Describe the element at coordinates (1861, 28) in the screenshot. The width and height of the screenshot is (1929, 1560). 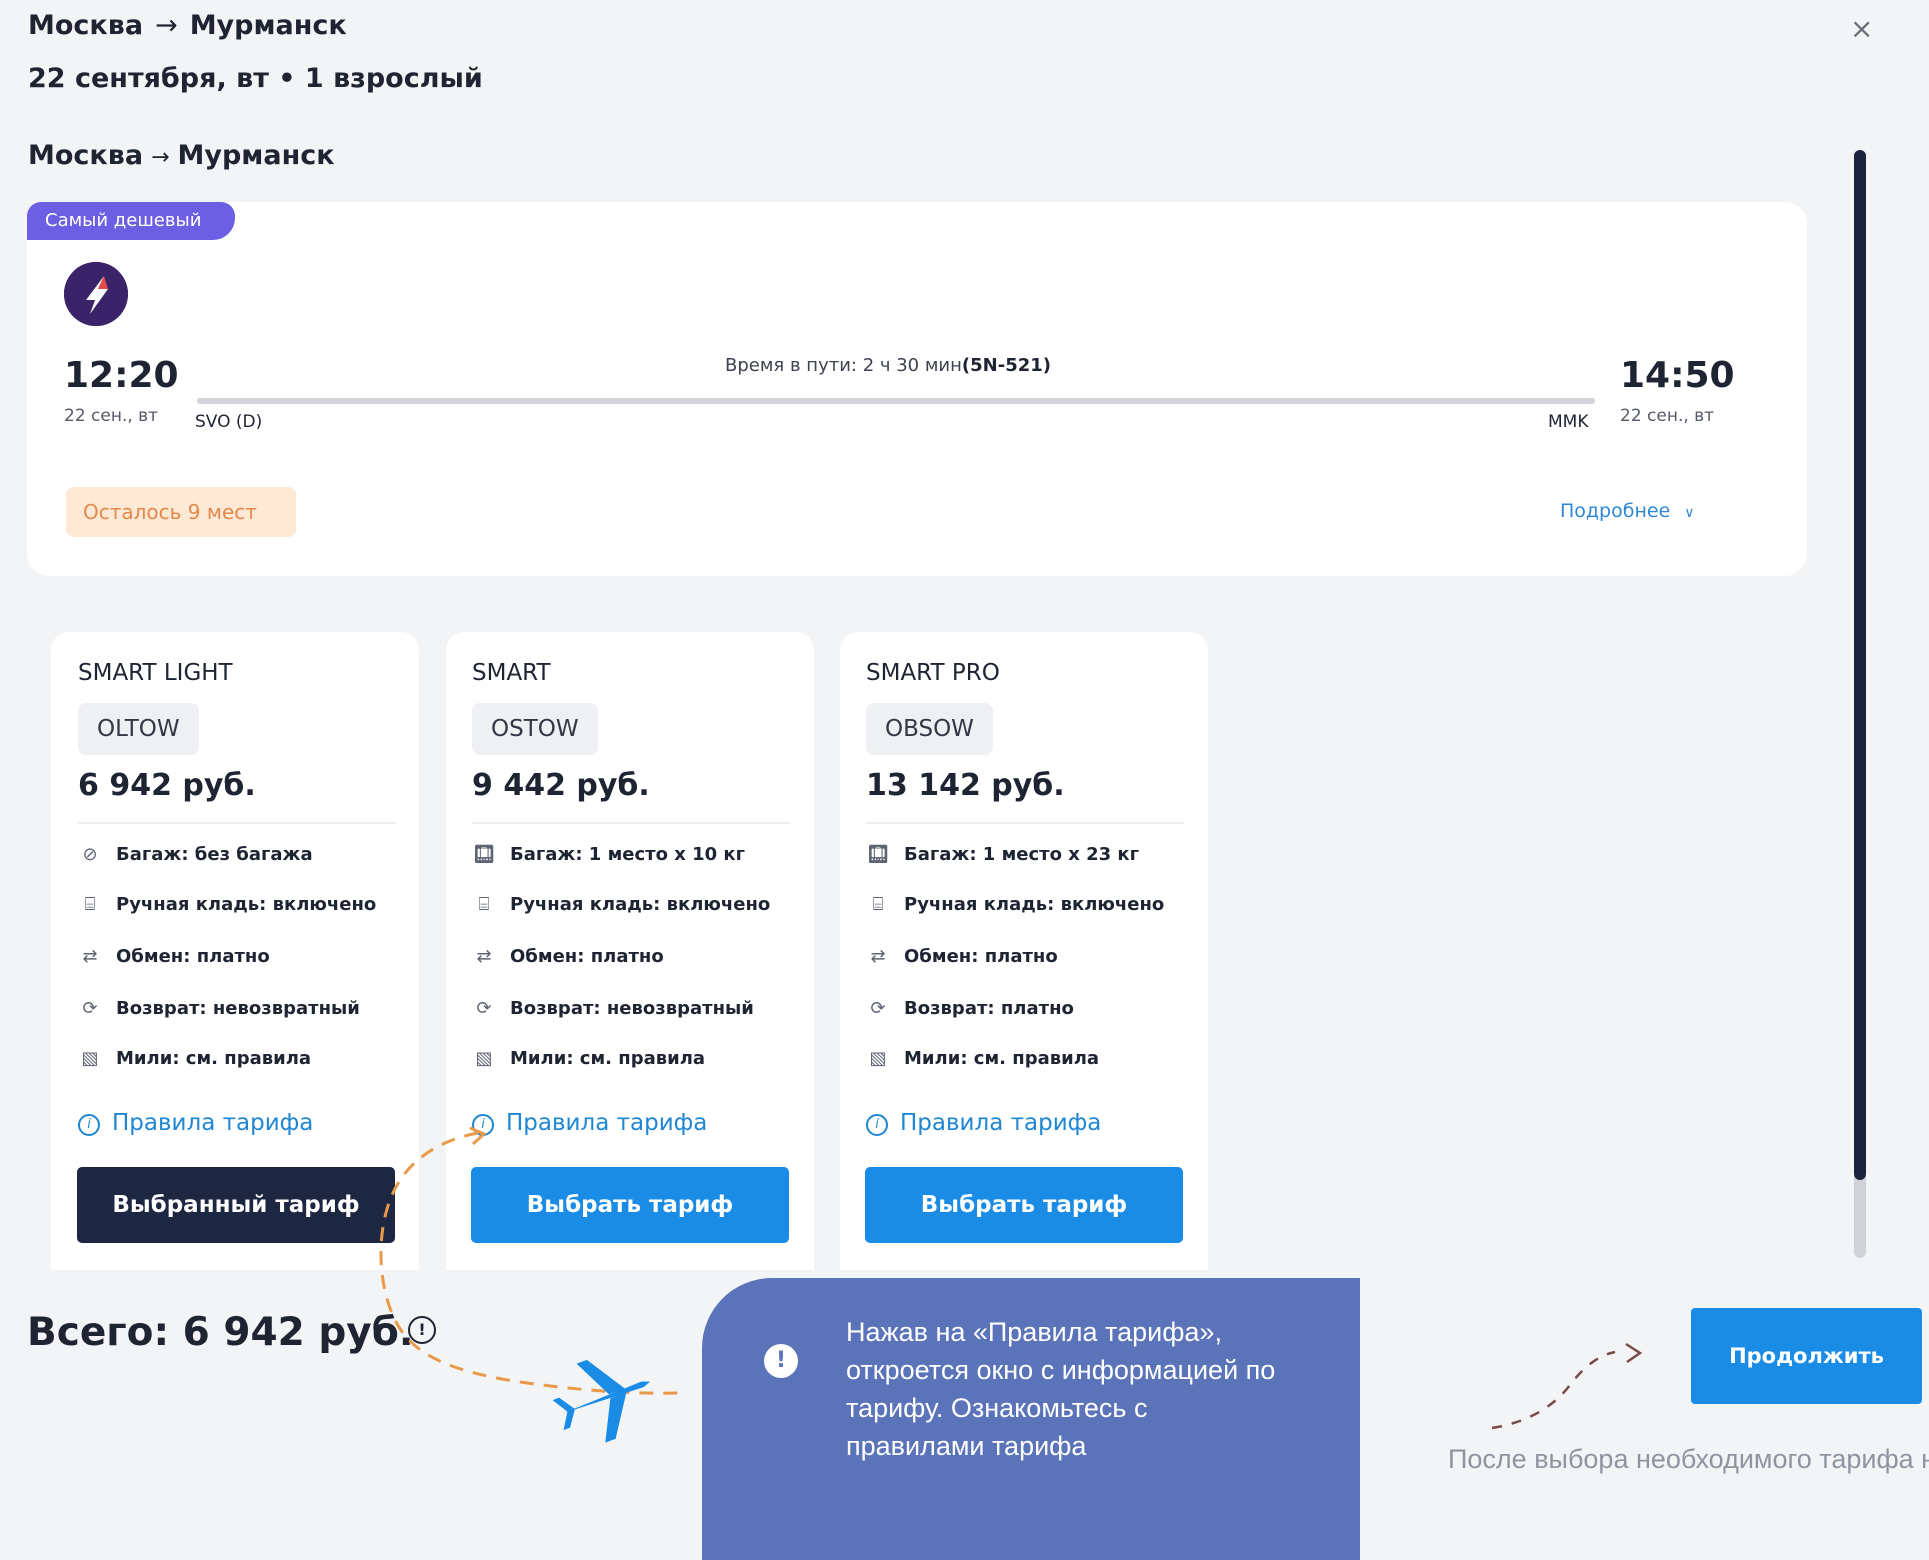
I see `close-icon: ×` at that location.